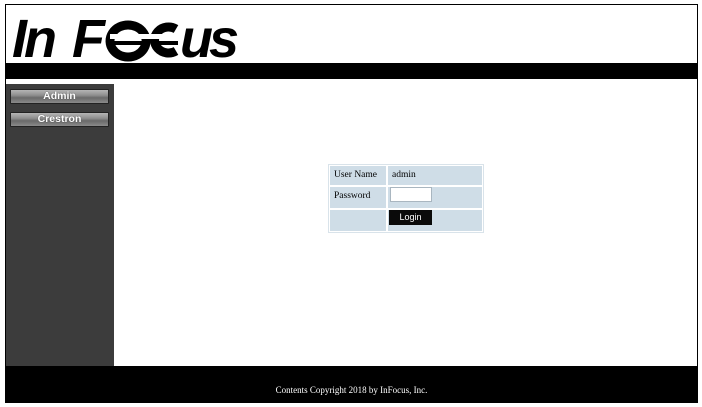 The height and width of the screenshot is (407, 702). What do you see at coordinates (165, 40) in the screenshot?
I see `logo-c-mark` at bounding box center [165, 40].